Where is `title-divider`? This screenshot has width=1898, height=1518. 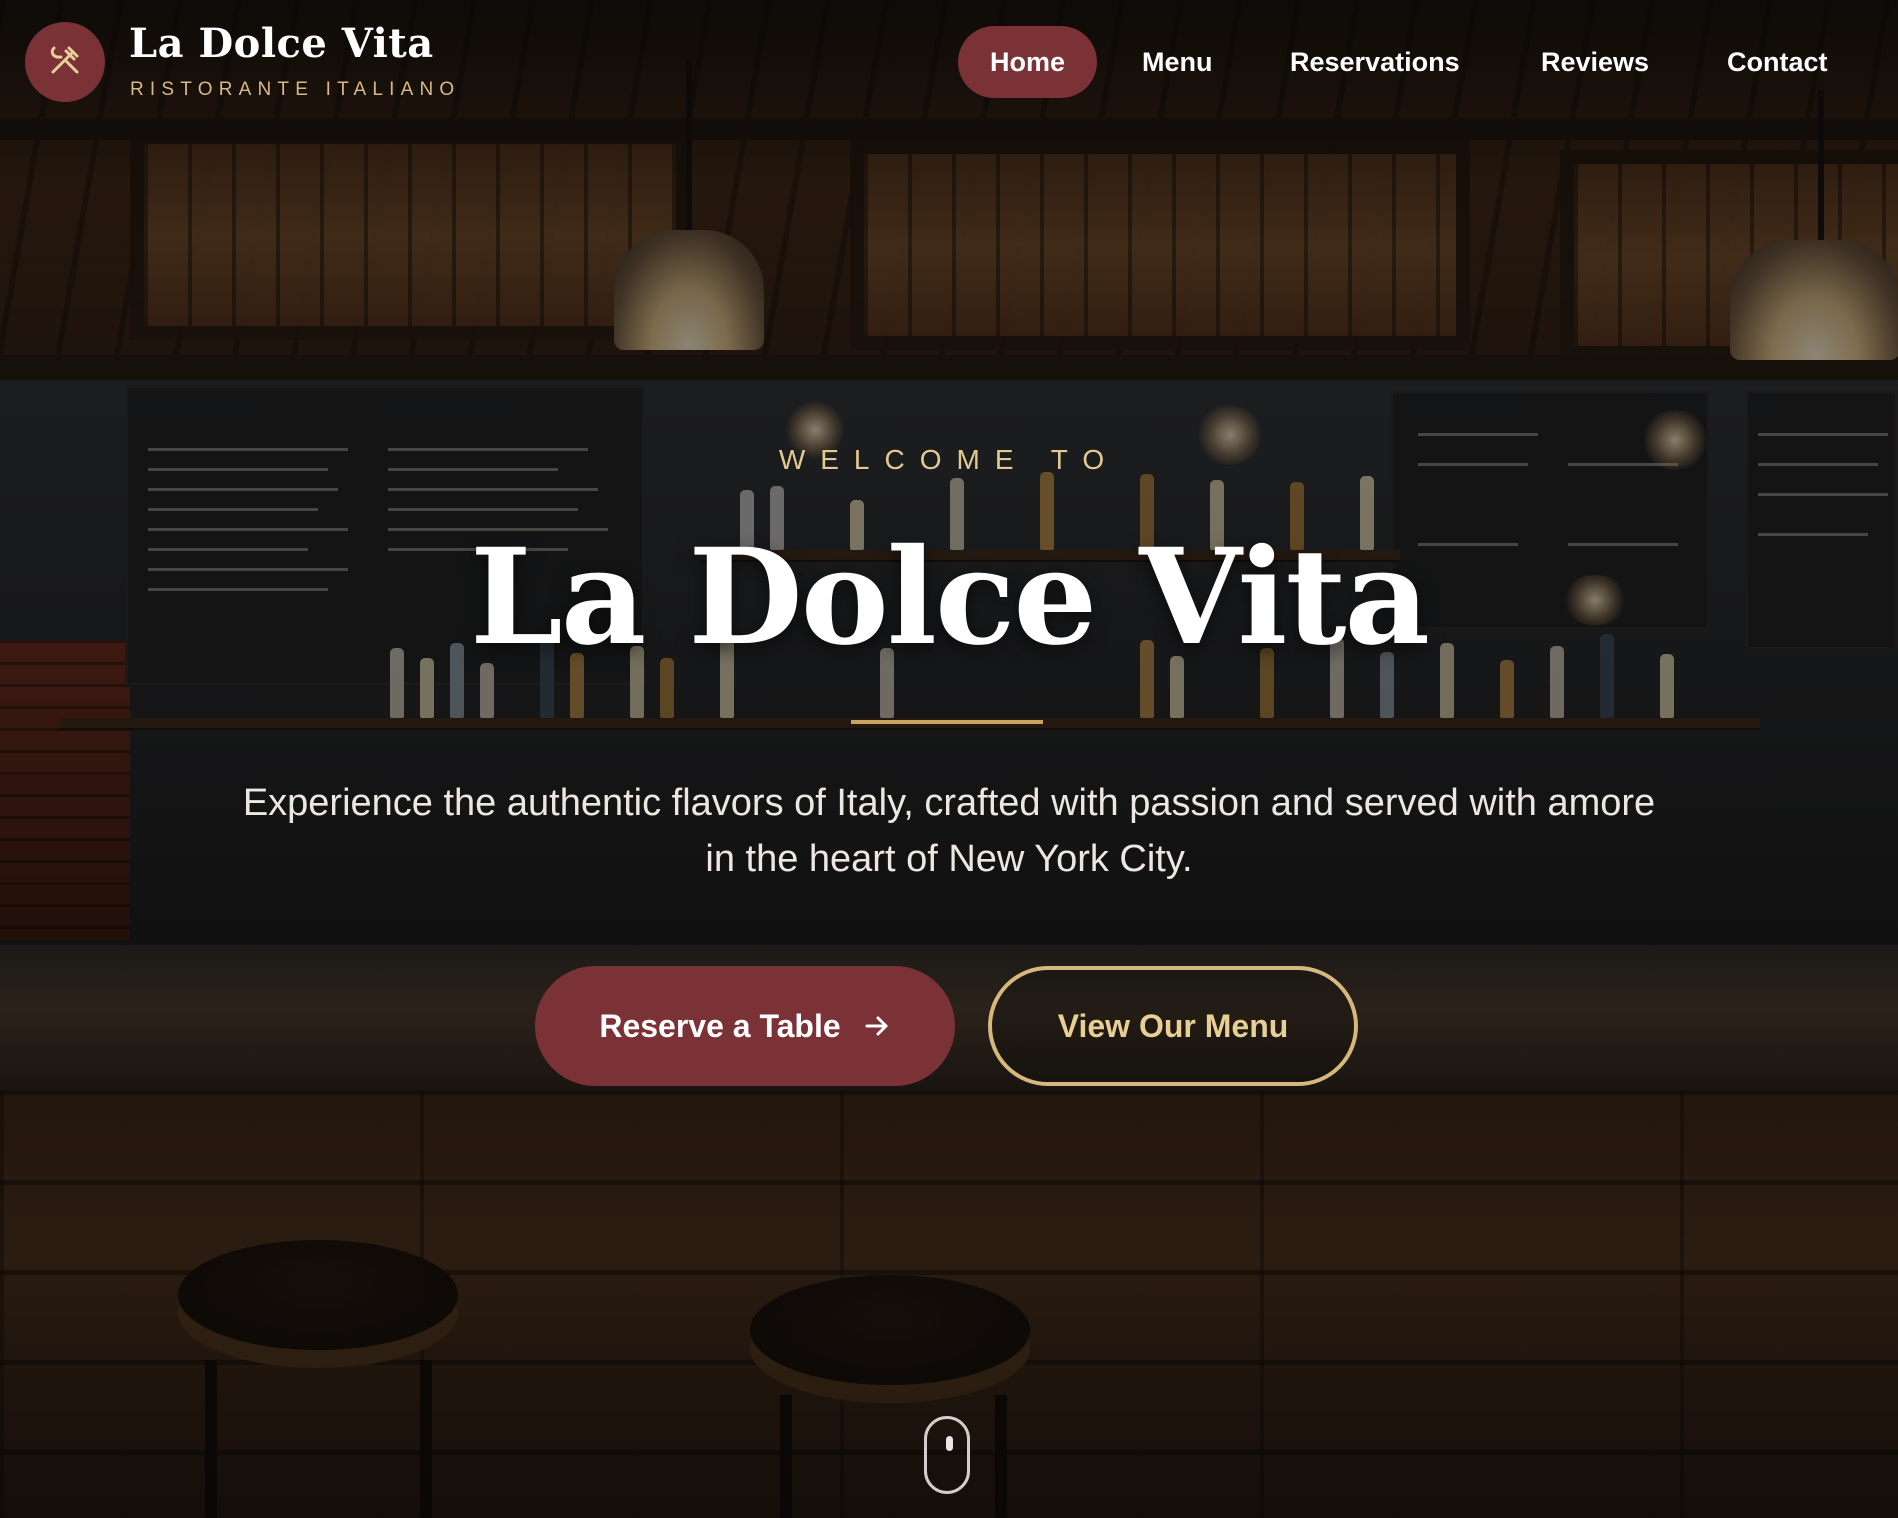 title-divider is located at coordinates (947, 722).